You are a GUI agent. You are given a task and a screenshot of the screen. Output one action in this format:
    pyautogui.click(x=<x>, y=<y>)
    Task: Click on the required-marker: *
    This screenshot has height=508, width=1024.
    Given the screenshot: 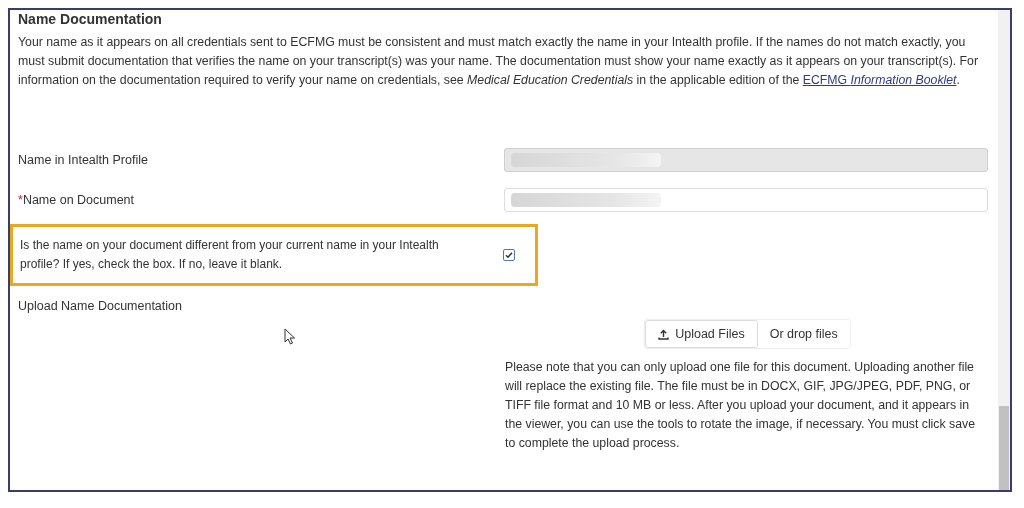 What is the action you would take?
    pyautogui.click(x=20, y=200)
    